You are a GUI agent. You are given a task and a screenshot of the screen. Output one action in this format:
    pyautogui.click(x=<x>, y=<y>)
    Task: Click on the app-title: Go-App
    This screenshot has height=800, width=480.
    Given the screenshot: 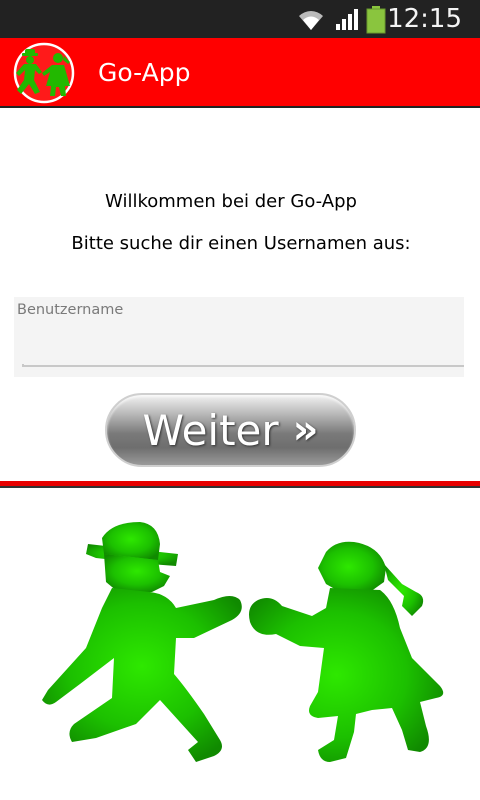 What is the action you would take?
    pyautogui.click(x=144, y=72)
    